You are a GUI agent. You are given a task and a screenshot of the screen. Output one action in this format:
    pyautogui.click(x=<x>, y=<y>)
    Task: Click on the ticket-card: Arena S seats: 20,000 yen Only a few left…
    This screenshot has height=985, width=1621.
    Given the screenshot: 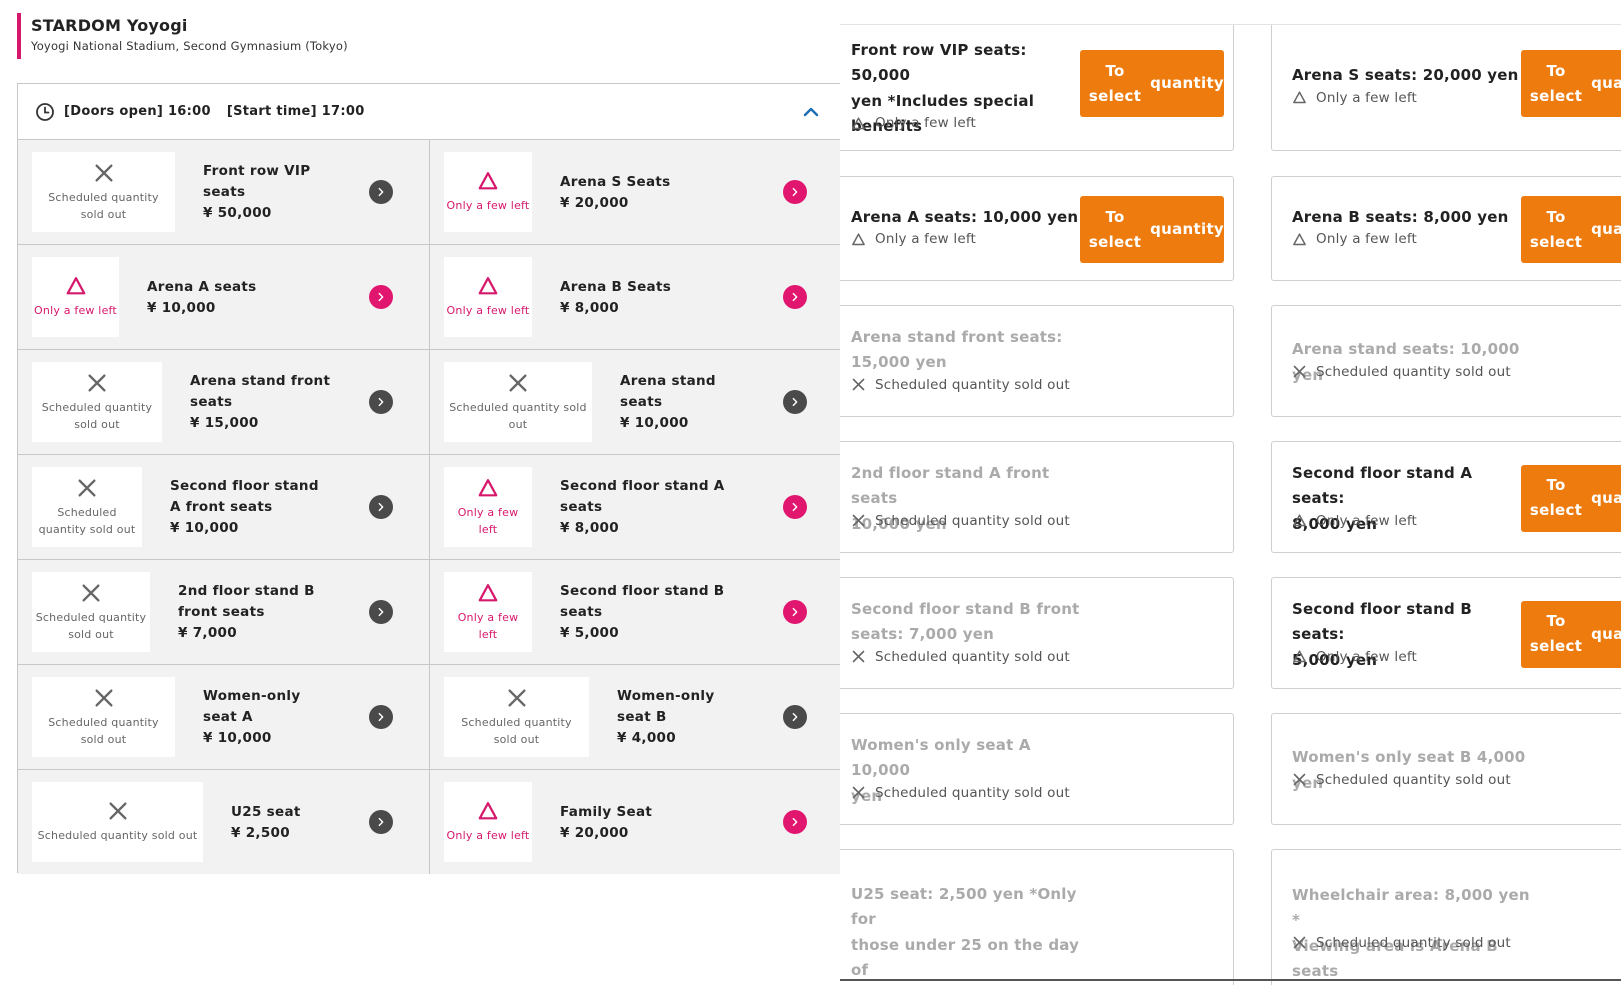 What is the action you would take?
    pyautogui.click(x=1446, y=88)
    